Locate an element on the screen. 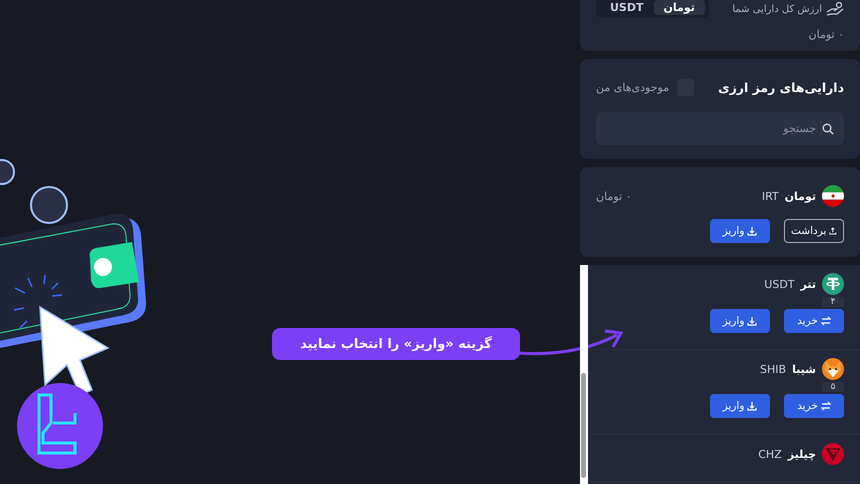 Image resolution: width=860 pixels, height=484 pixels. balance-label: ارزش کل دارایی شما is located at coordinates (777, 9).